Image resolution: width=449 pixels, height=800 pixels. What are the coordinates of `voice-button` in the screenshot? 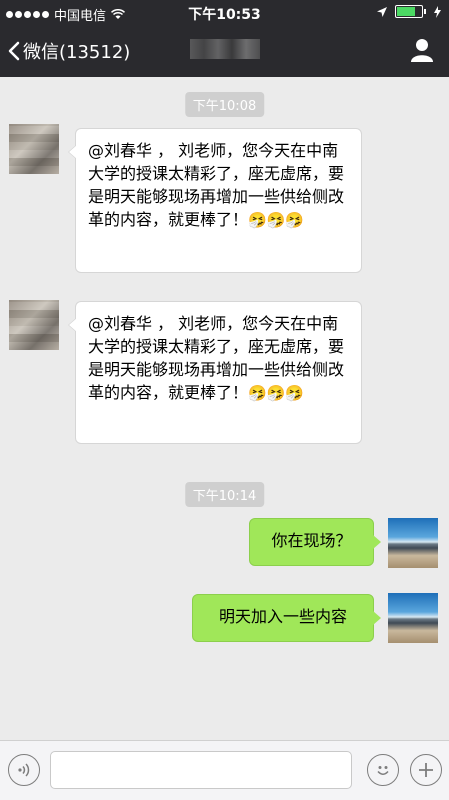 It's located at (24, 770).